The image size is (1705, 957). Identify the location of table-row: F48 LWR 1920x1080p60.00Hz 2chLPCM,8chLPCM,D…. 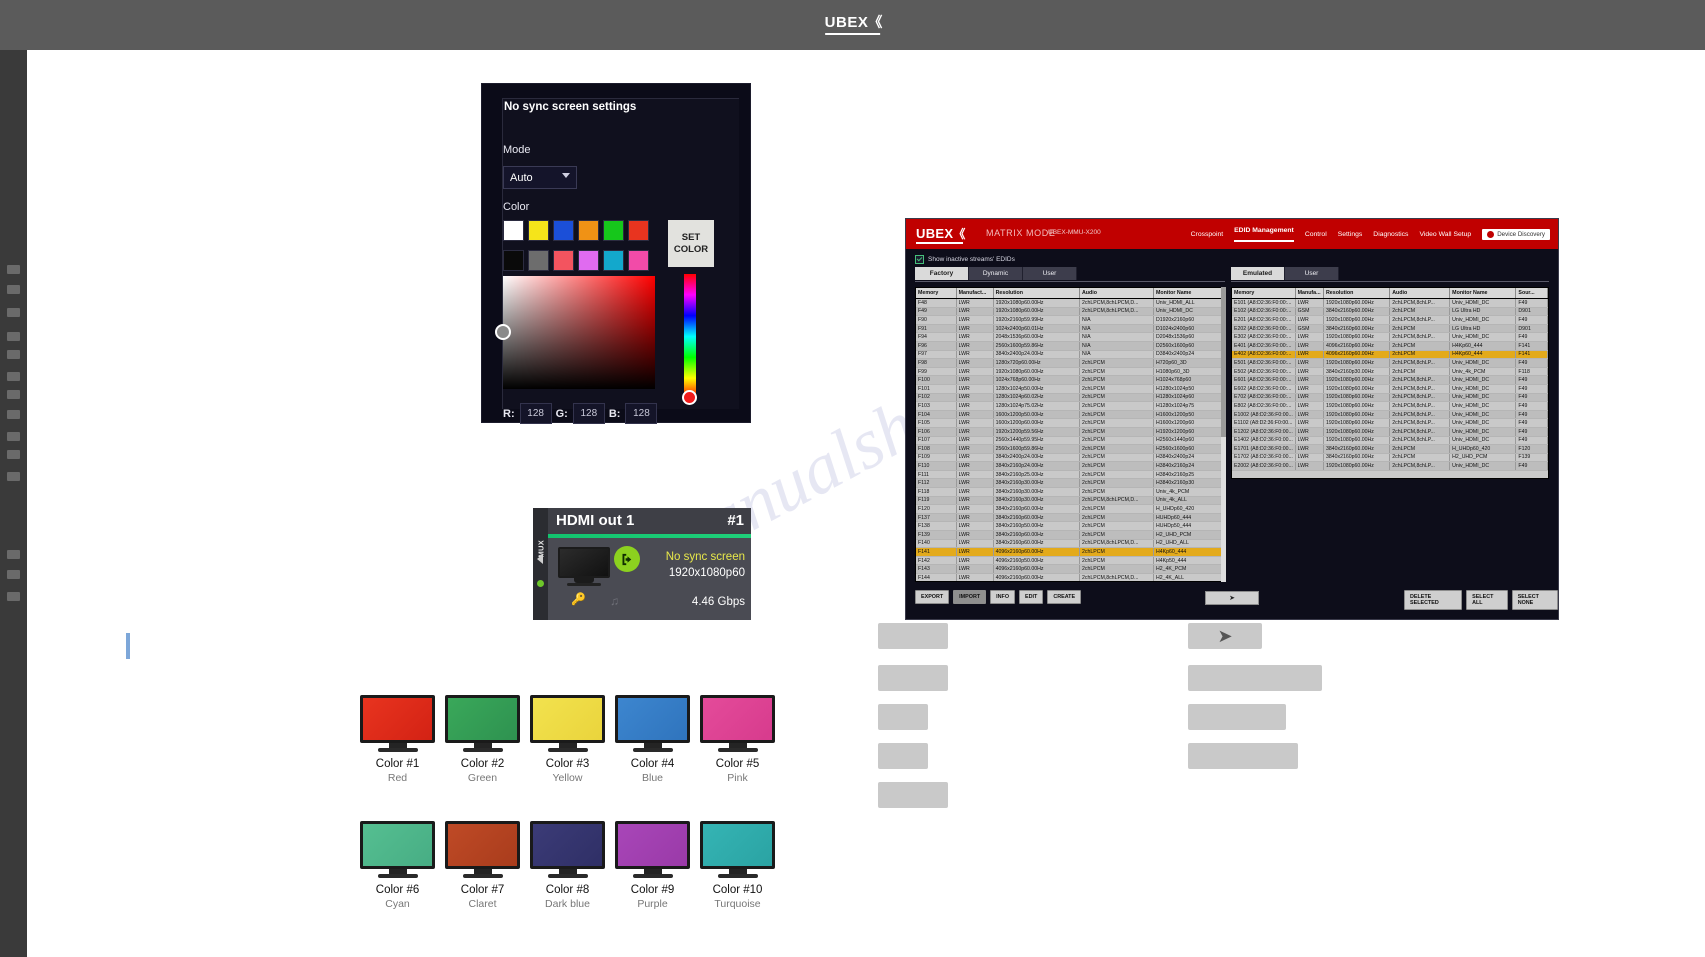
(1070, 303).